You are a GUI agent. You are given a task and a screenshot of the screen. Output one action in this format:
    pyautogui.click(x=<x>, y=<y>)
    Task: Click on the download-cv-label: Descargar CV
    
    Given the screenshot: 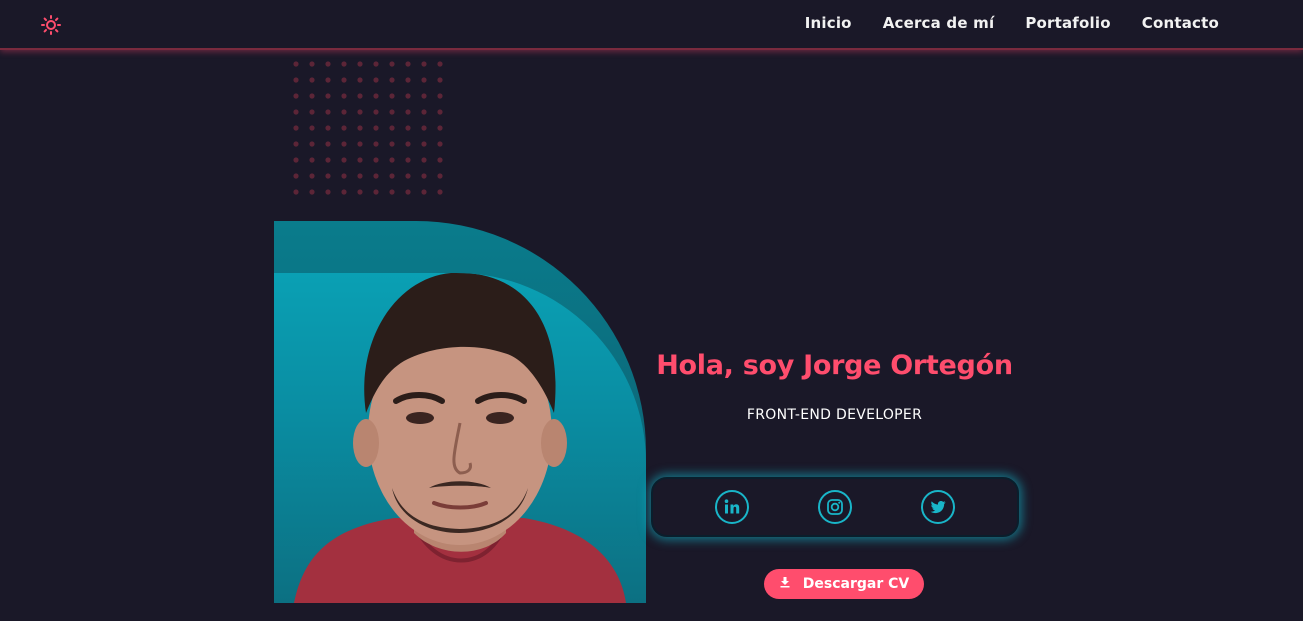 What is the action you would take?
    pyautogui.click(x=856, y=584)
    